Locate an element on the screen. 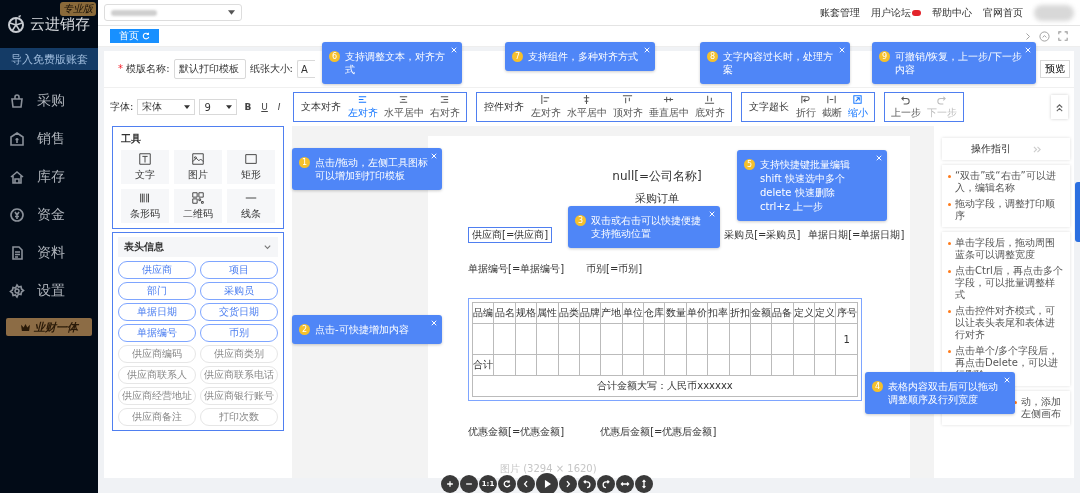  circle-up-icon is located at coordinates (1044, 36).